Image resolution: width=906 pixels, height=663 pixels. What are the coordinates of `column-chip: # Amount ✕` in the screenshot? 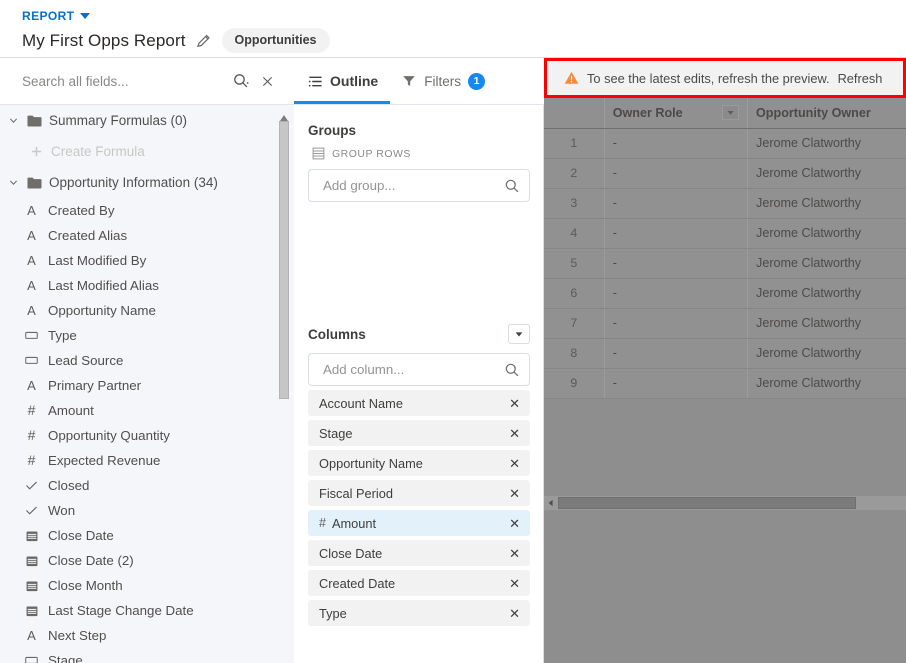 It's located at (419, 523).